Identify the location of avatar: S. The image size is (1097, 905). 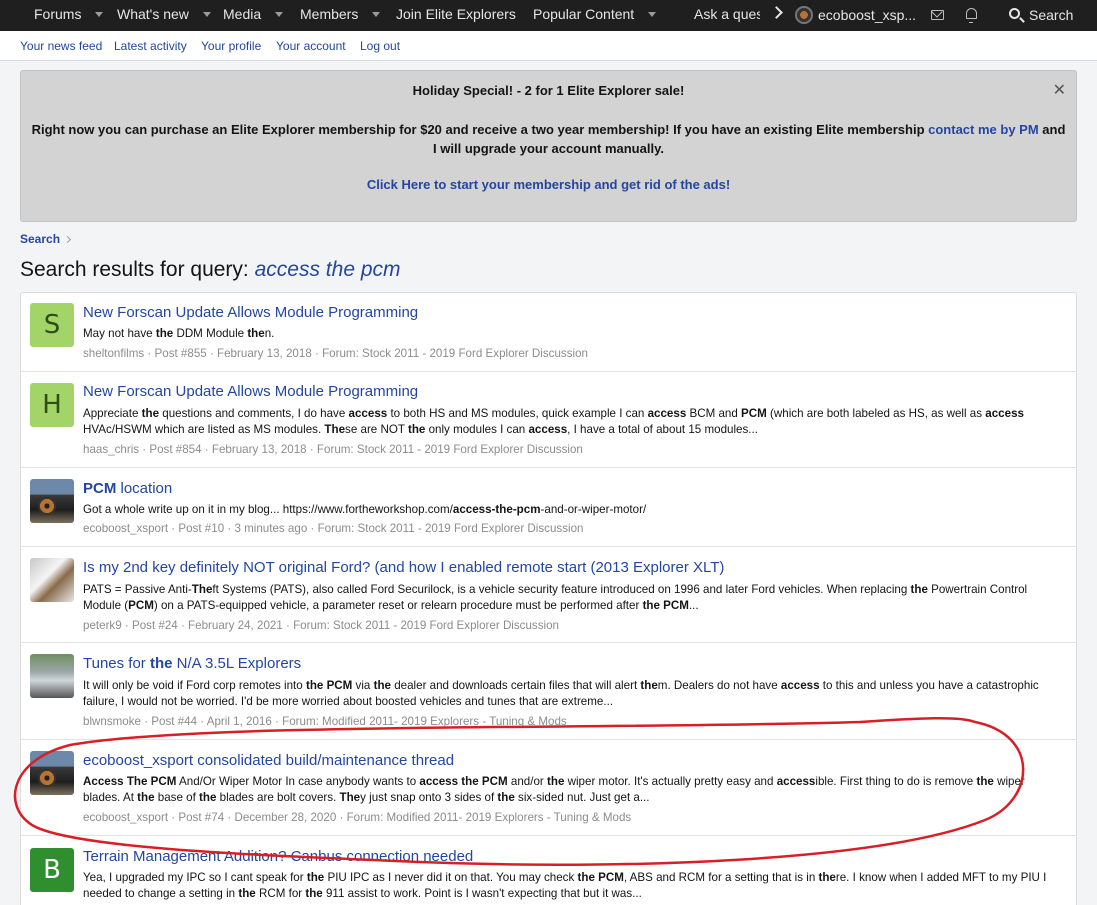
(52, 325).